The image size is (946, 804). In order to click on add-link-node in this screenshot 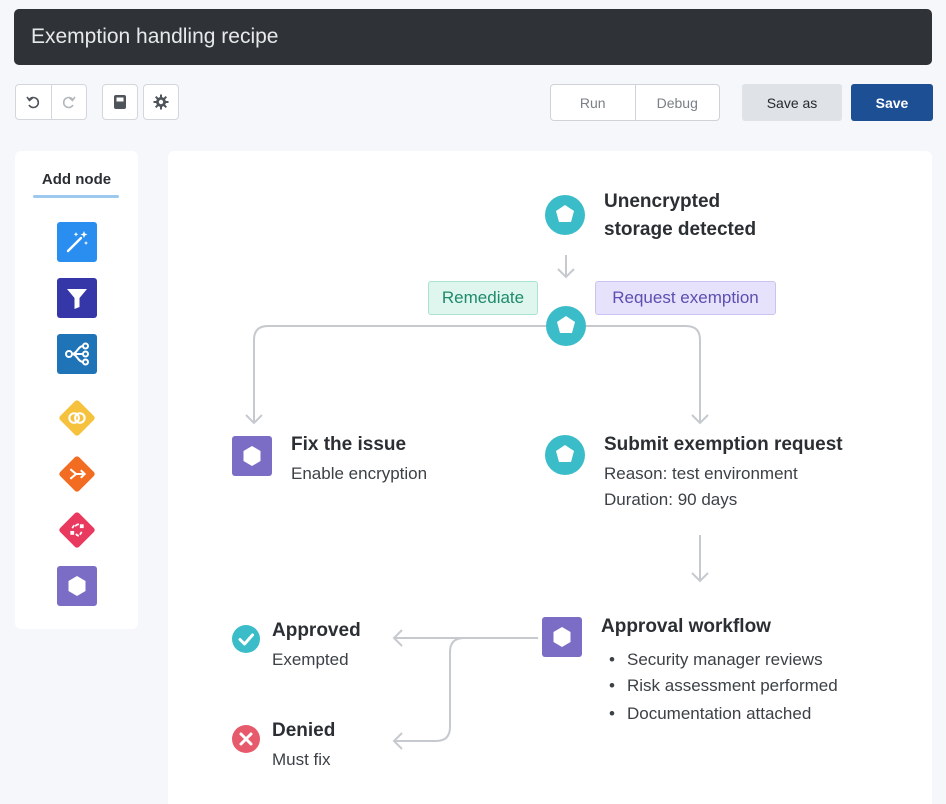, I will do `click(77, 418)`.